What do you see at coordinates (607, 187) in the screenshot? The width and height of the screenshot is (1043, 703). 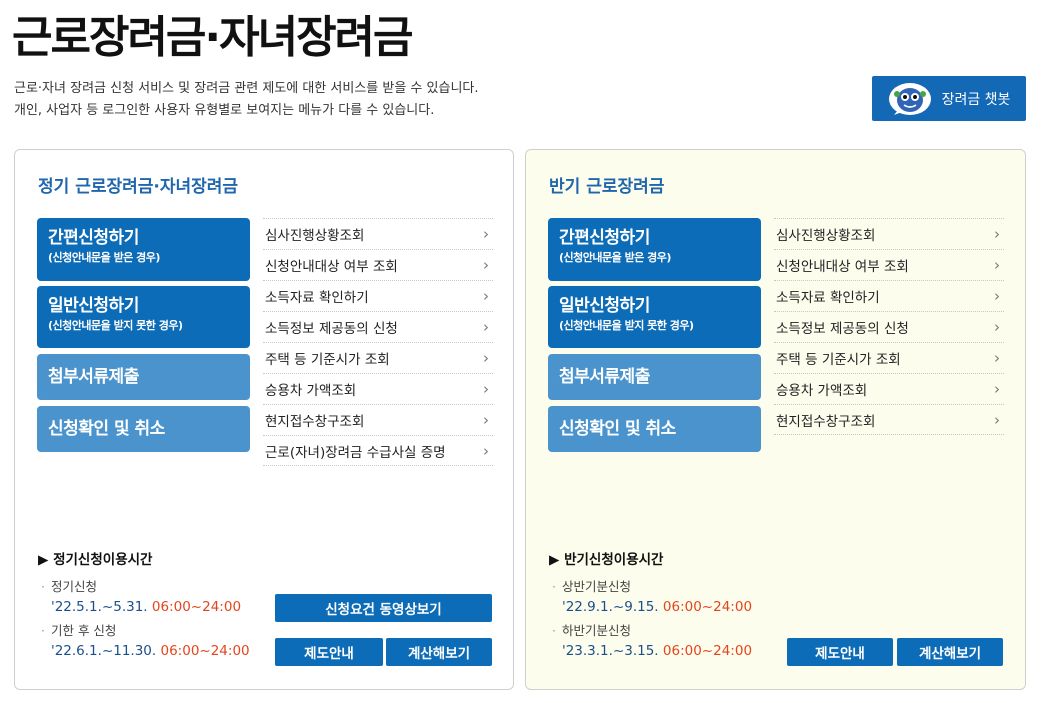 I see `panel-title: 반기 근로장려금` at bounding box center [607, 187].